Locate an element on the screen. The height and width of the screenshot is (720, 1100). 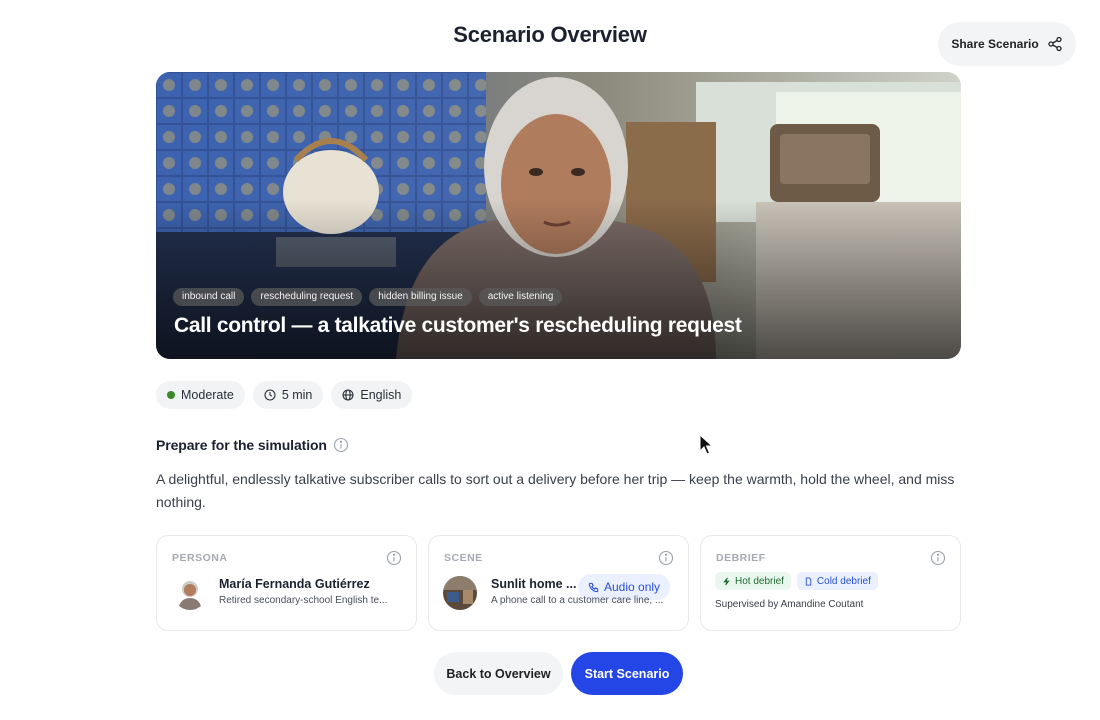
debrief-info-icon is located at coordinates (938, 558).